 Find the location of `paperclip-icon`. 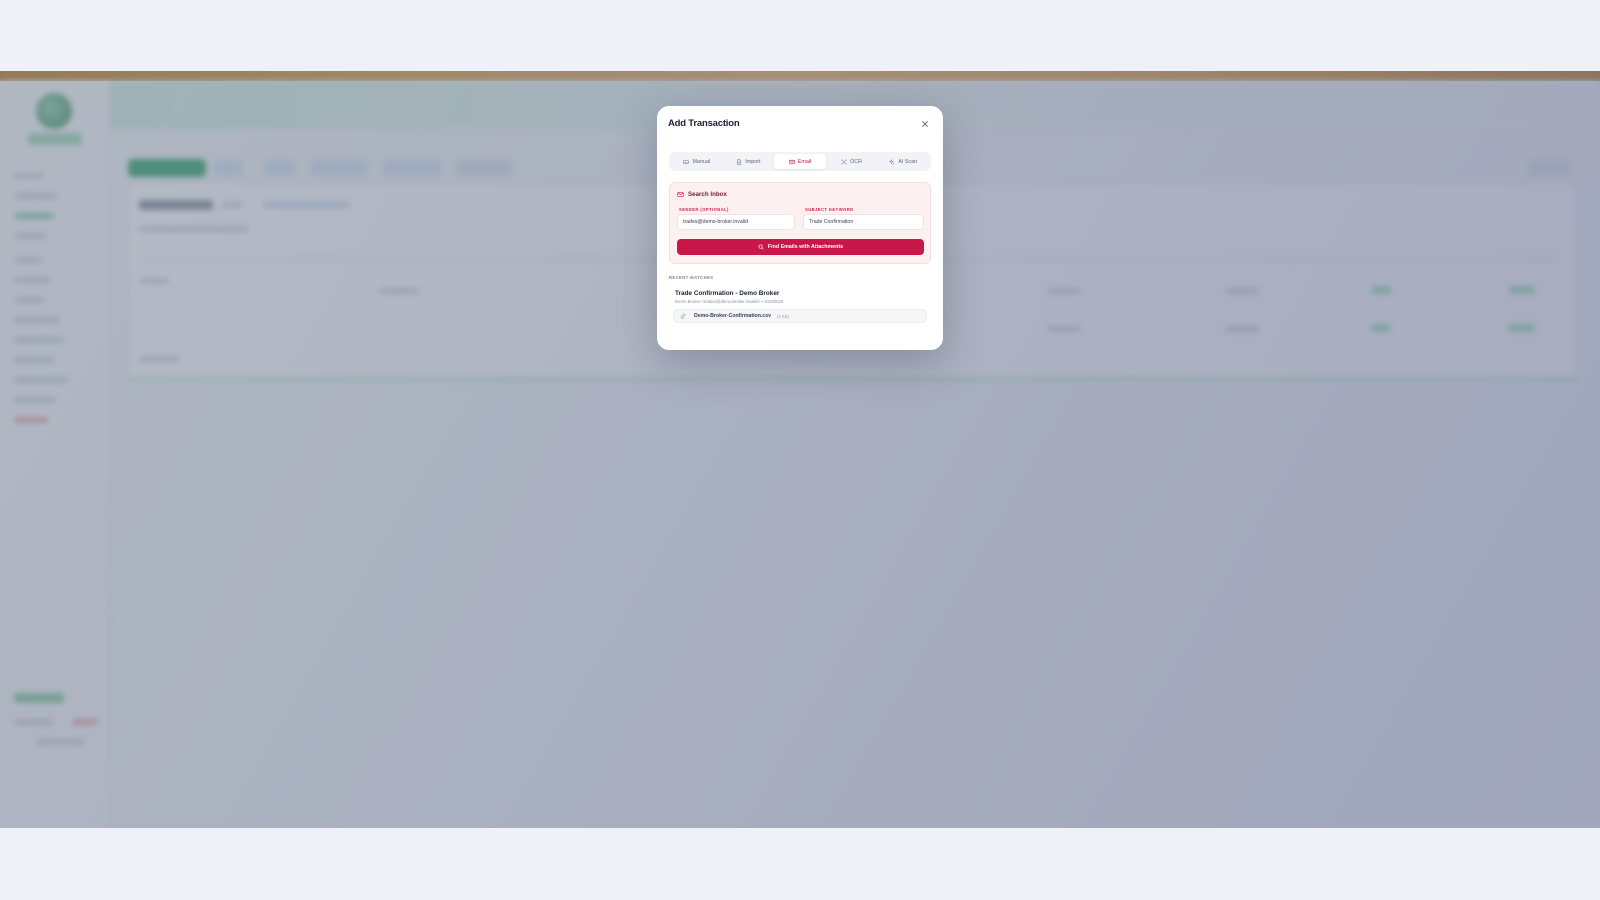

paperclip-icon is located at coordinates (683, 316).